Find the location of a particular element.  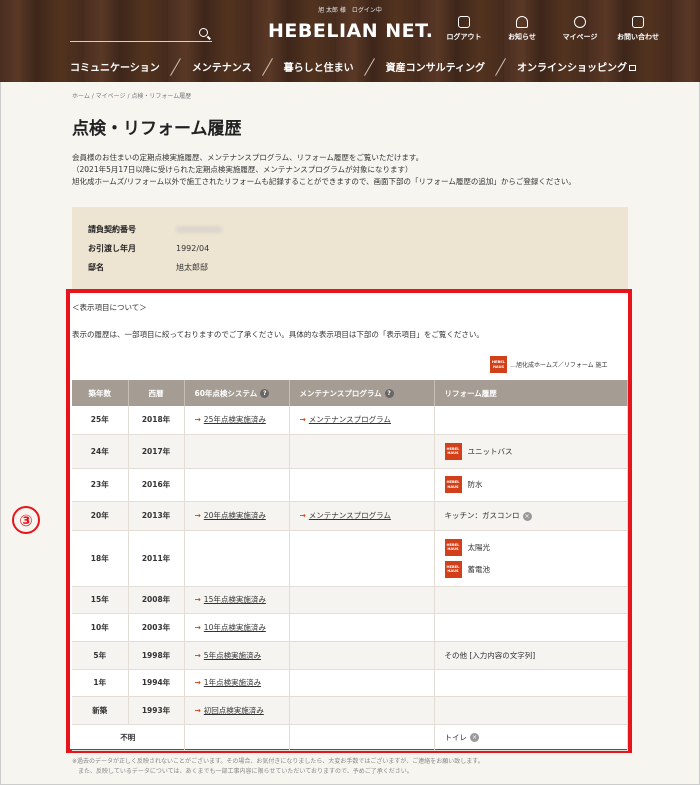

reform-item: キッチン：ガスコンロ is located at coordinates (482, 515).